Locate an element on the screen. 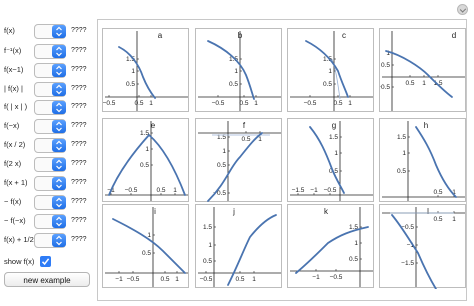  plot-label: b is located at coordinates (240, 35).